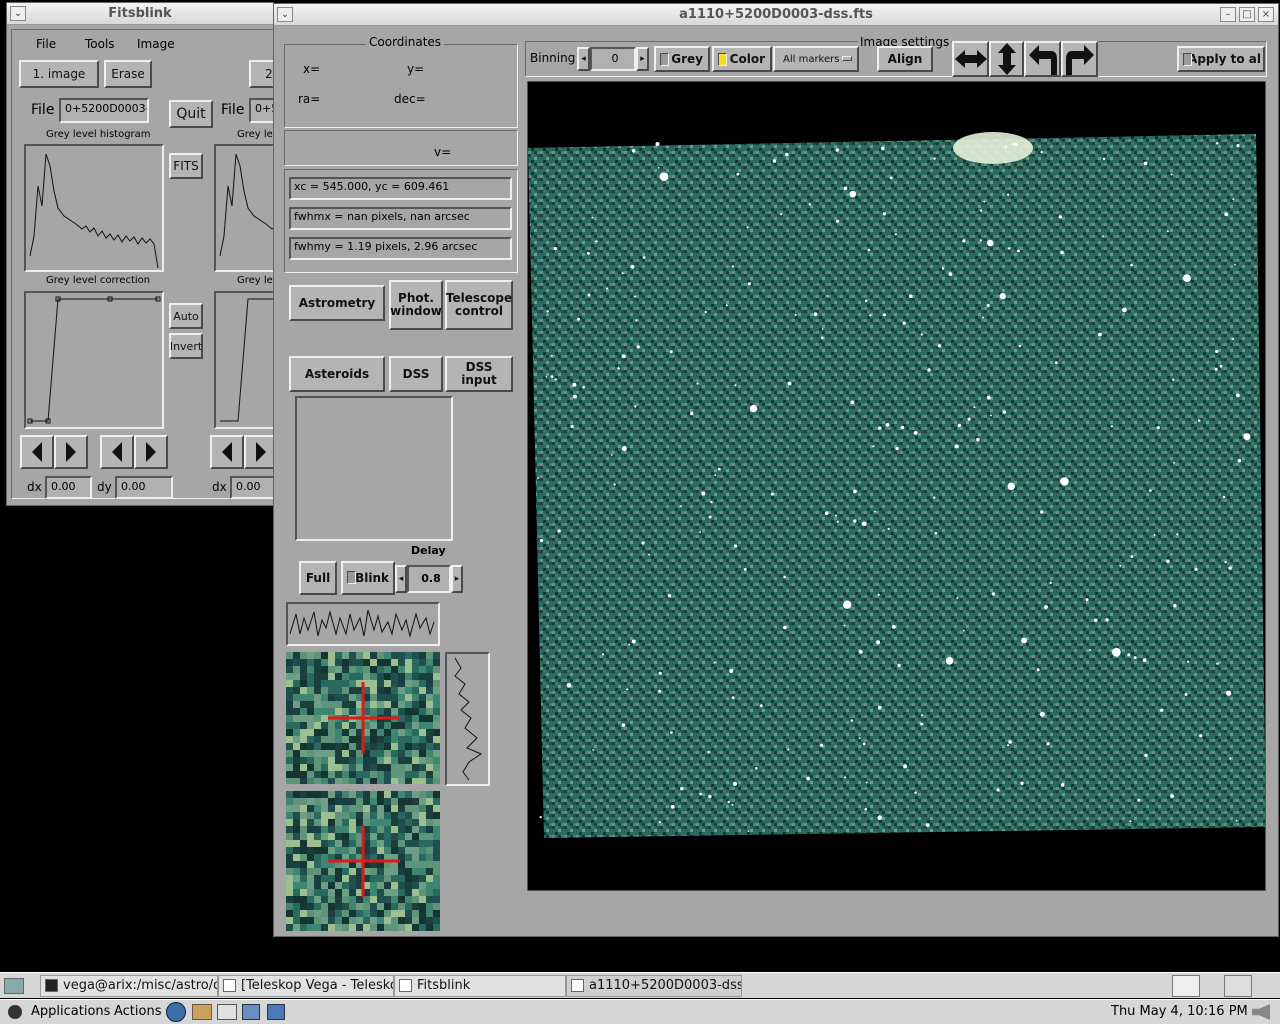 The image size is (1280, 1024). What do you see at coordinates (14, 986) in the screenshot?
I see `show-desktop-icon` at bounding box center [14, 986].